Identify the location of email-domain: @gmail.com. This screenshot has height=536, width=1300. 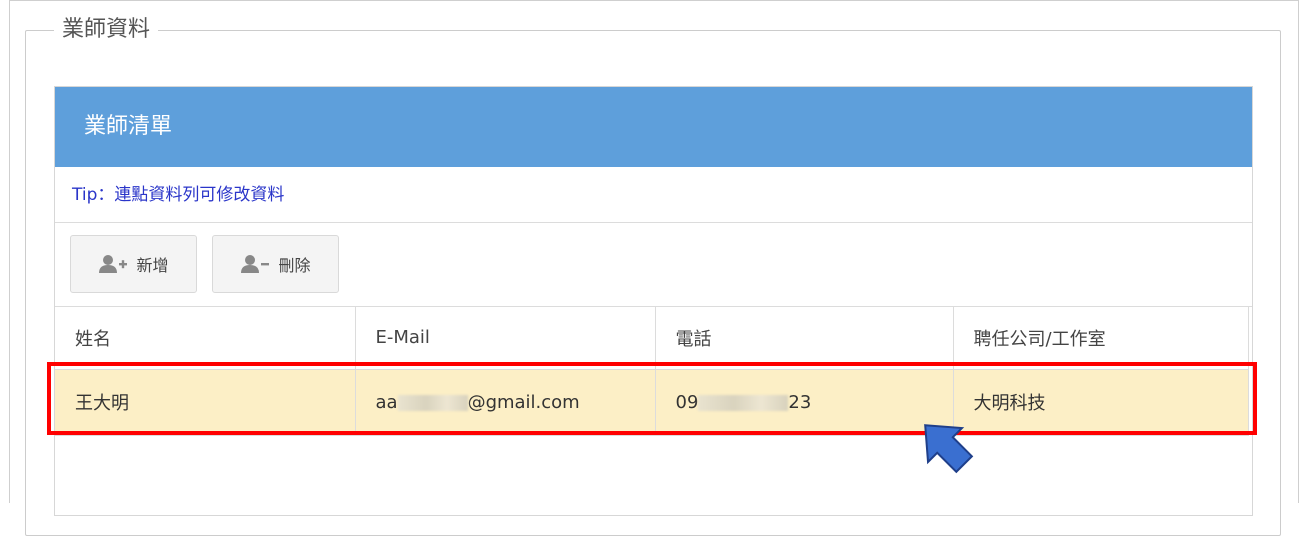
(523, 402).